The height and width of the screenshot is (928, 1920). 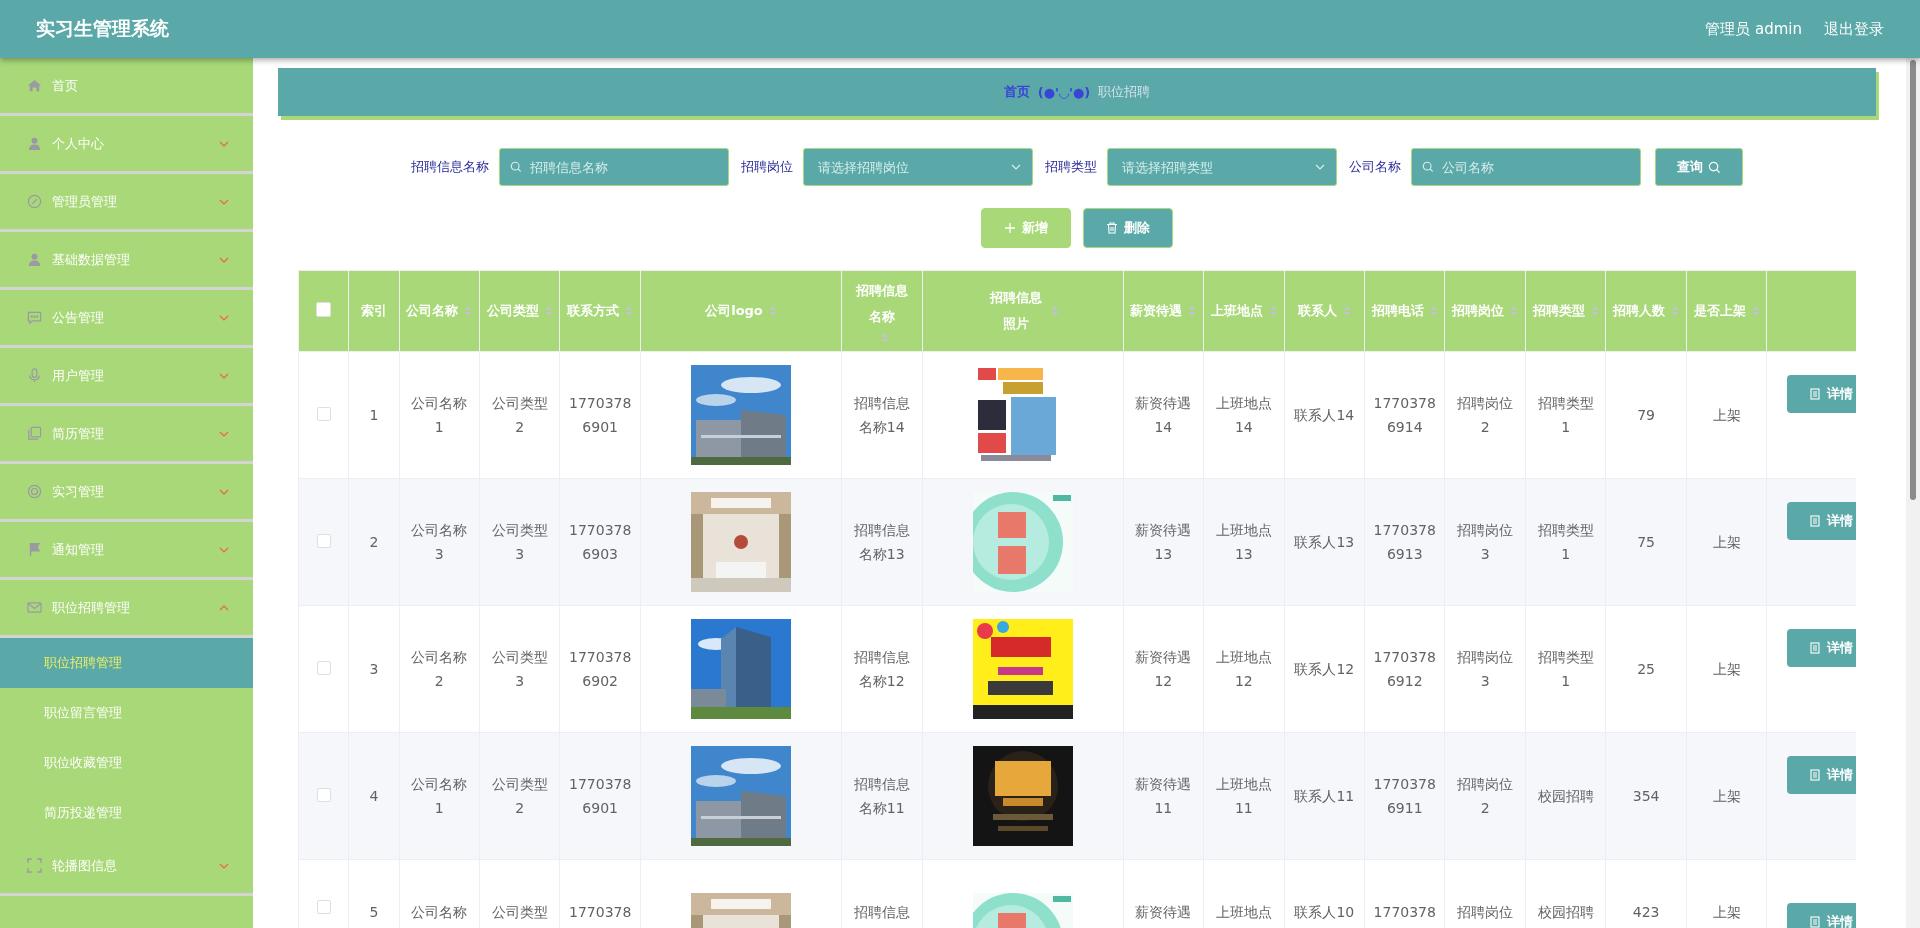 I want to click on column-header: 招聘信息名称, so click(x=881, y=311).